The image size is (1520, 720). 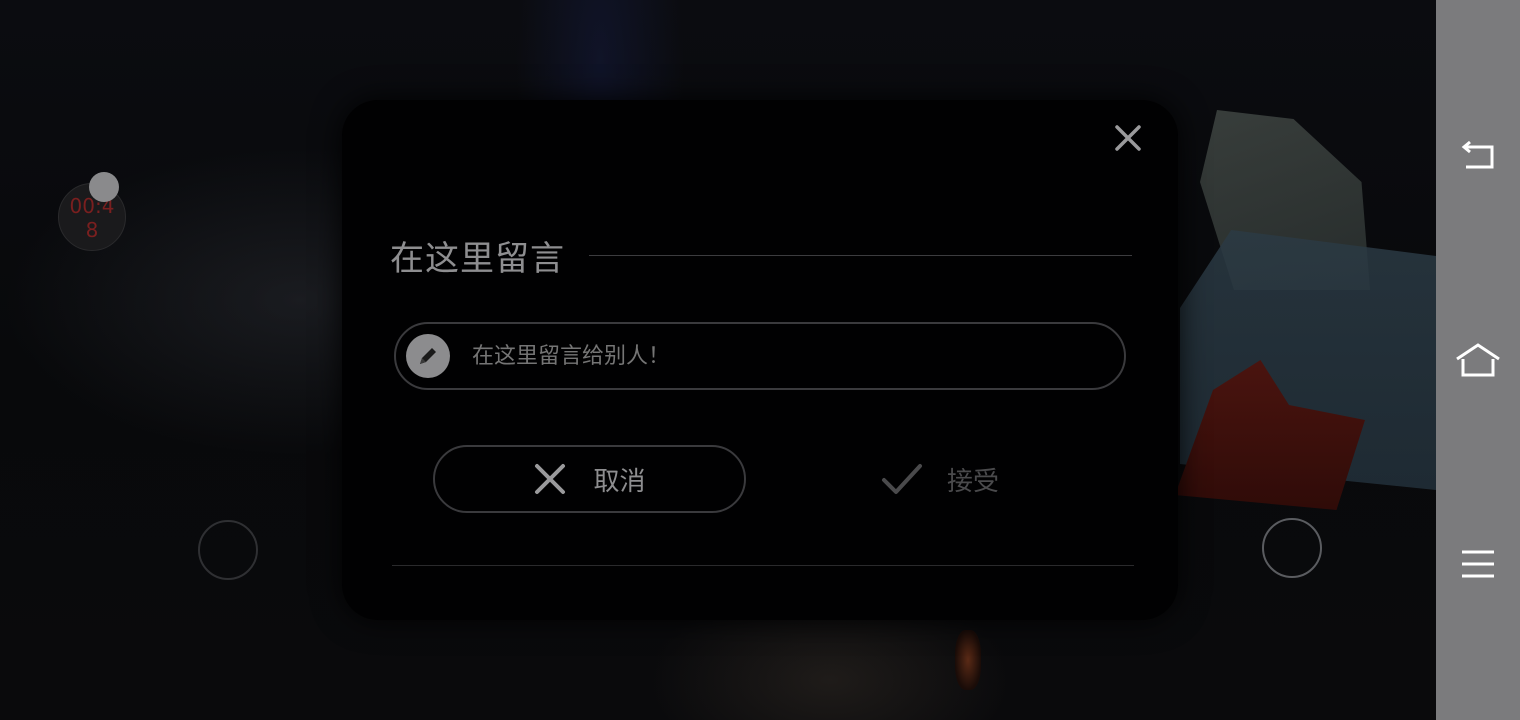 I want to click on accept-button: 接受, so click(x=940, y=479).